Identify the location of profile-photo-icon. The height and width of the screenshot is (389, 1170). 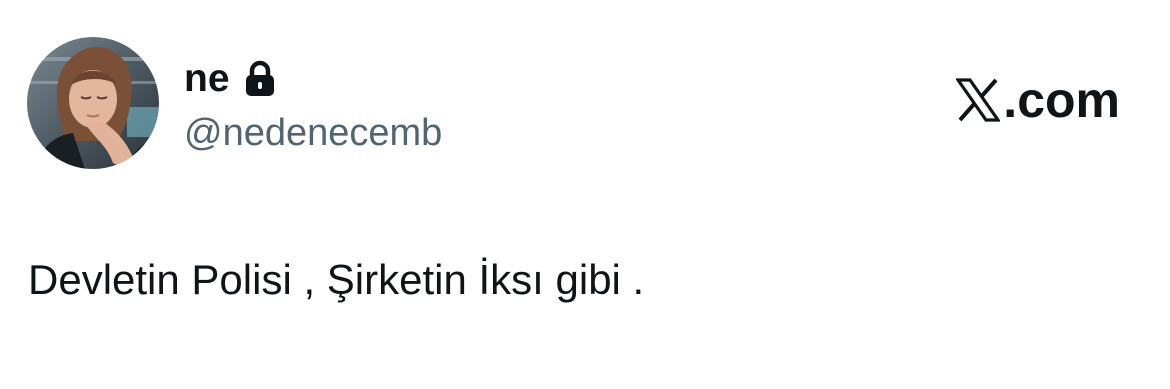
(93, 103).